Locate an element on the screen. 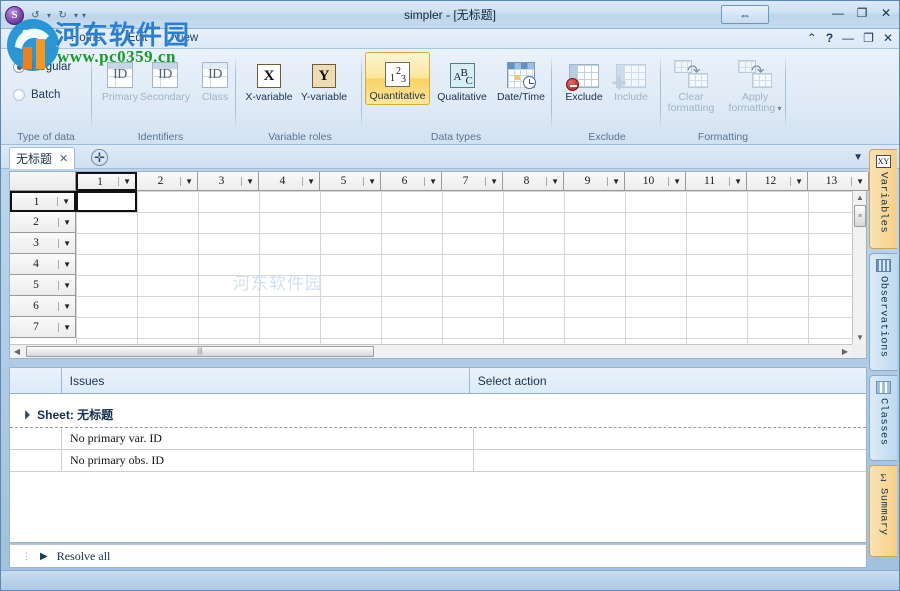 The height and width of the screenshot is (591, 900). qualitative-button: ABC Qualitative is located at coordinates (462, 78).